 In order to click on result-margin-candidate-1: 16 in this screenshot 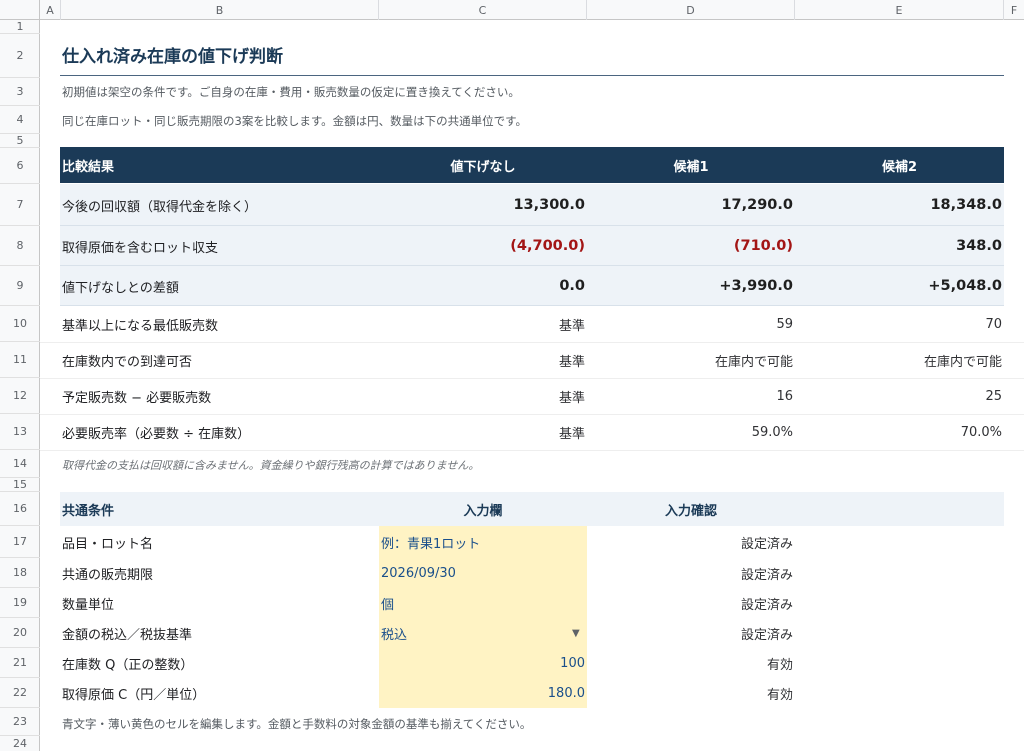, I will do `click(690, 396)`.